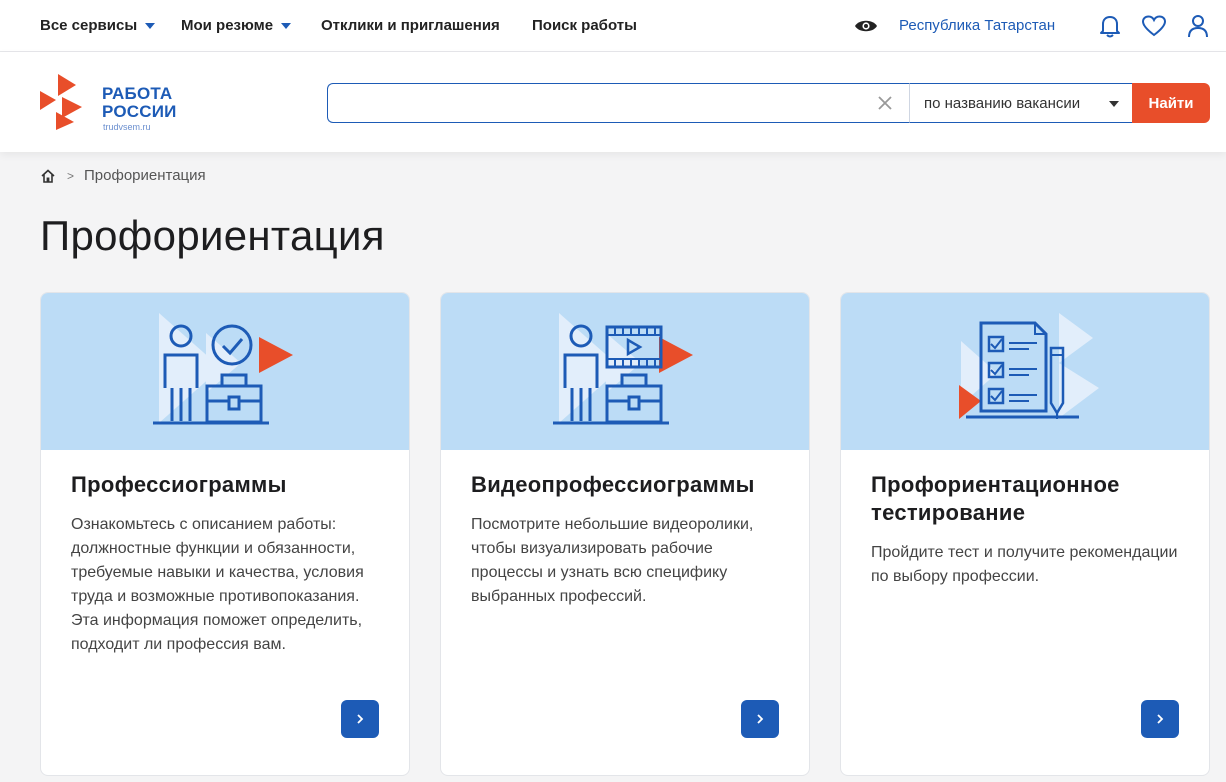 The image size is (1226, 782). What do you see at coordinates (212, 235) in the screenshot?
I see `page-title: Профориентация` at bounding box center [212, 235].